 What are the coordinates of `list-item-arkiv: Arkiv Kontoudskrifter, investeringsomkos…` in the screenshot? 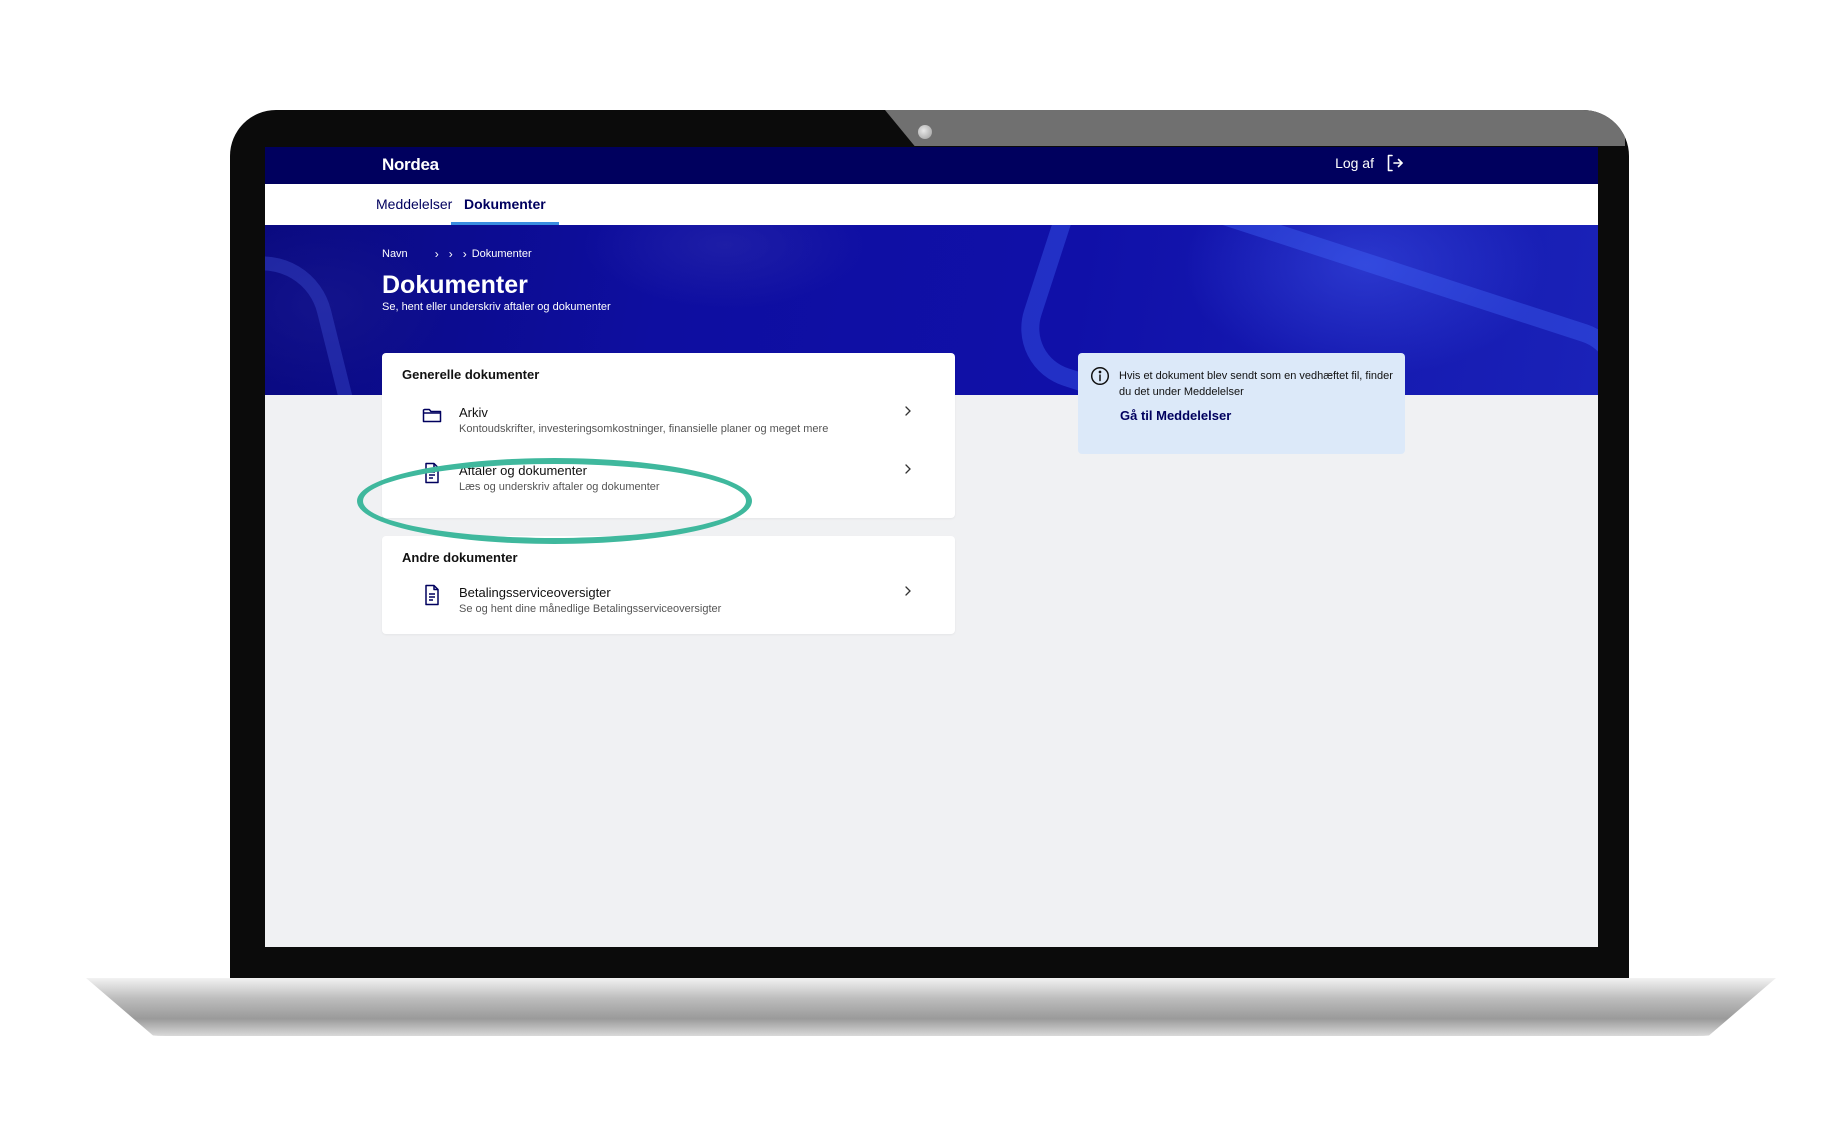 It's located at (668, 425).